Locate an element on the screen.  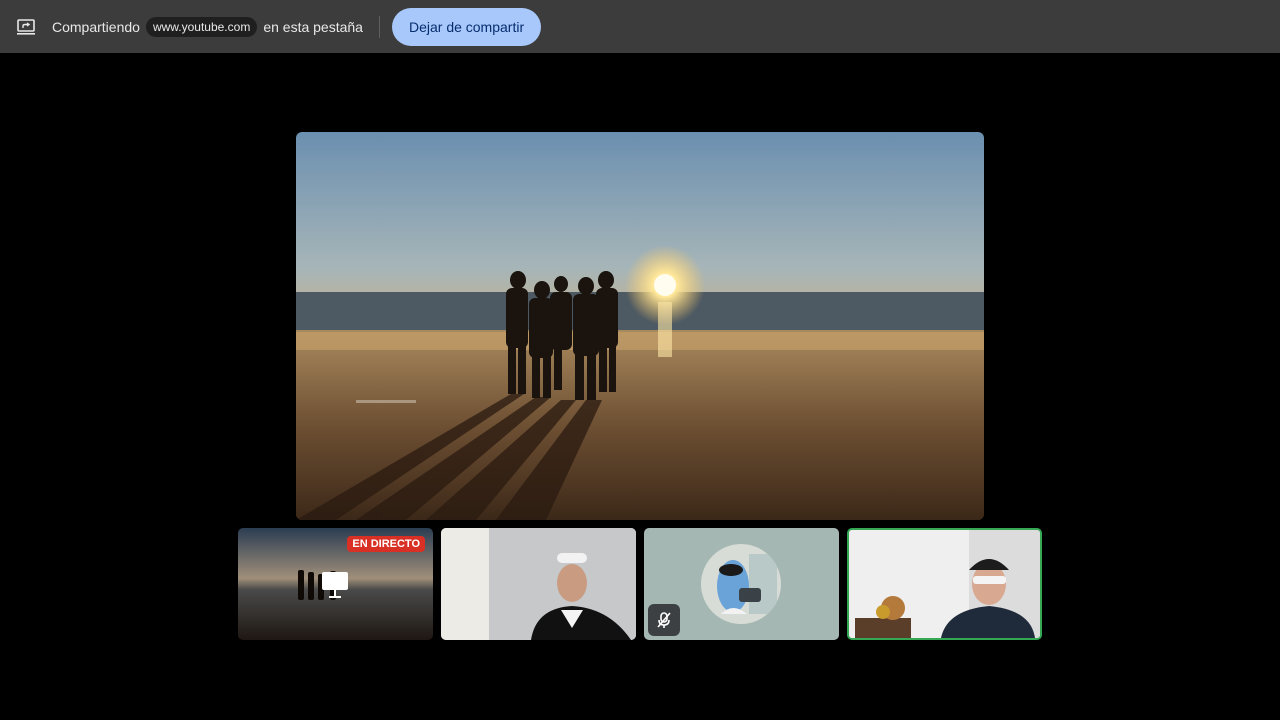
live-badge: EN DIRECTO is located at coordinates (386, 544).